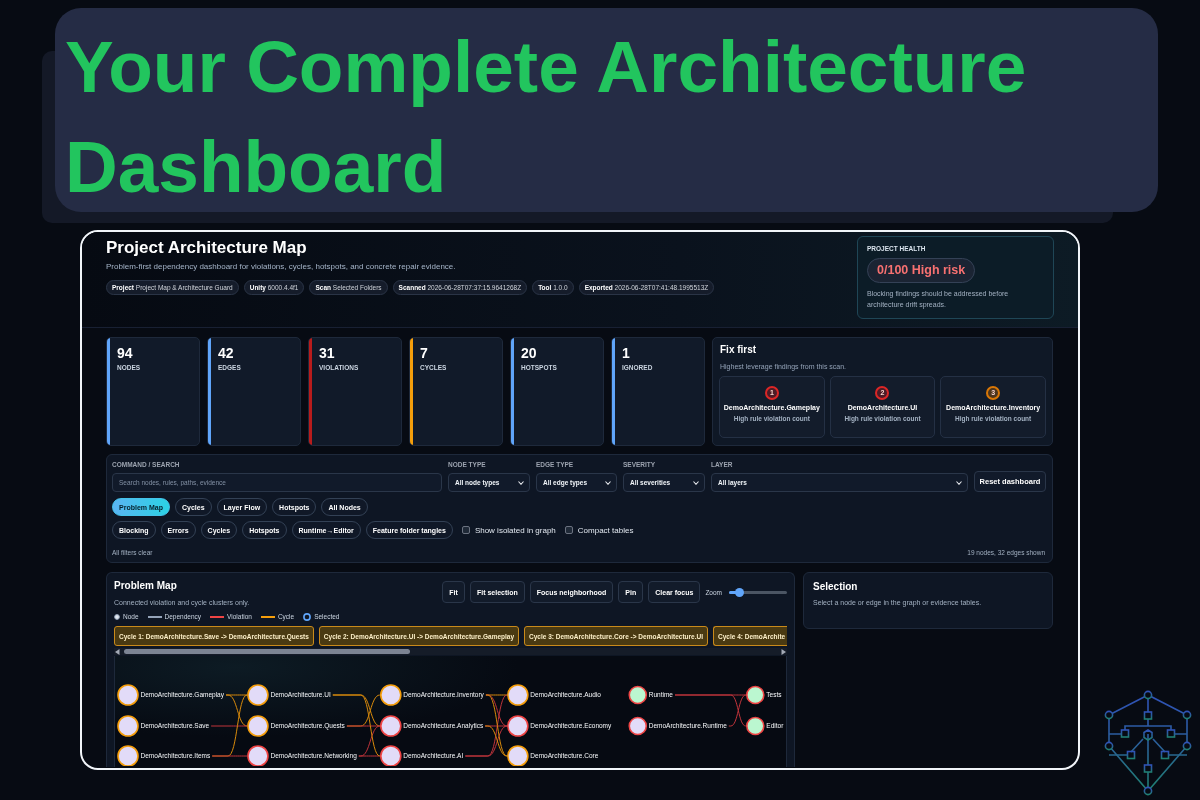  I want to click on stat-value: 31, so click(327, 353).